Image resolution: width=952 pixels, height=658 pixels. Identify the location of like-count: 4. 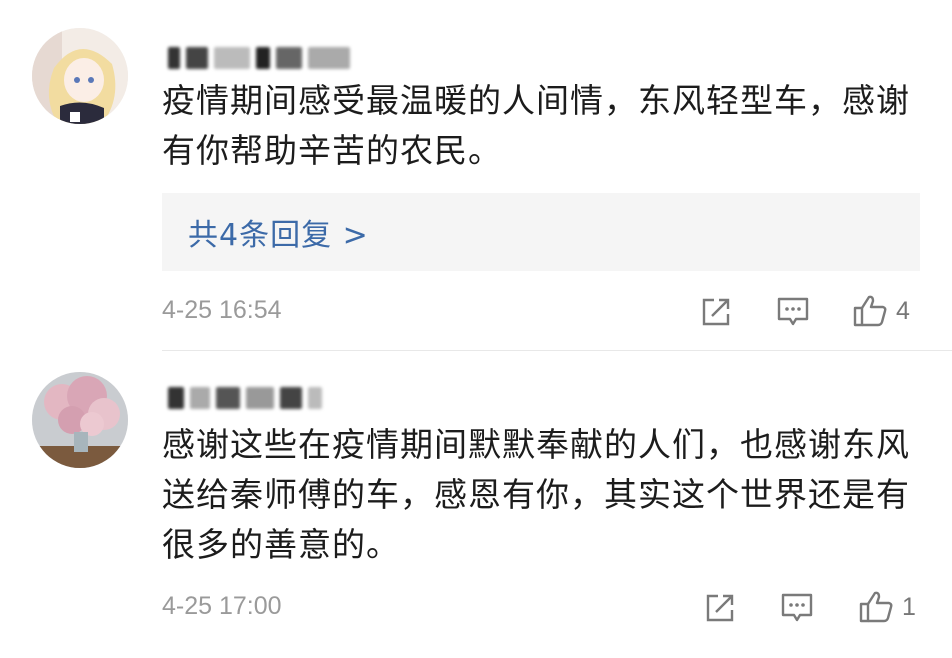
(903, 310).